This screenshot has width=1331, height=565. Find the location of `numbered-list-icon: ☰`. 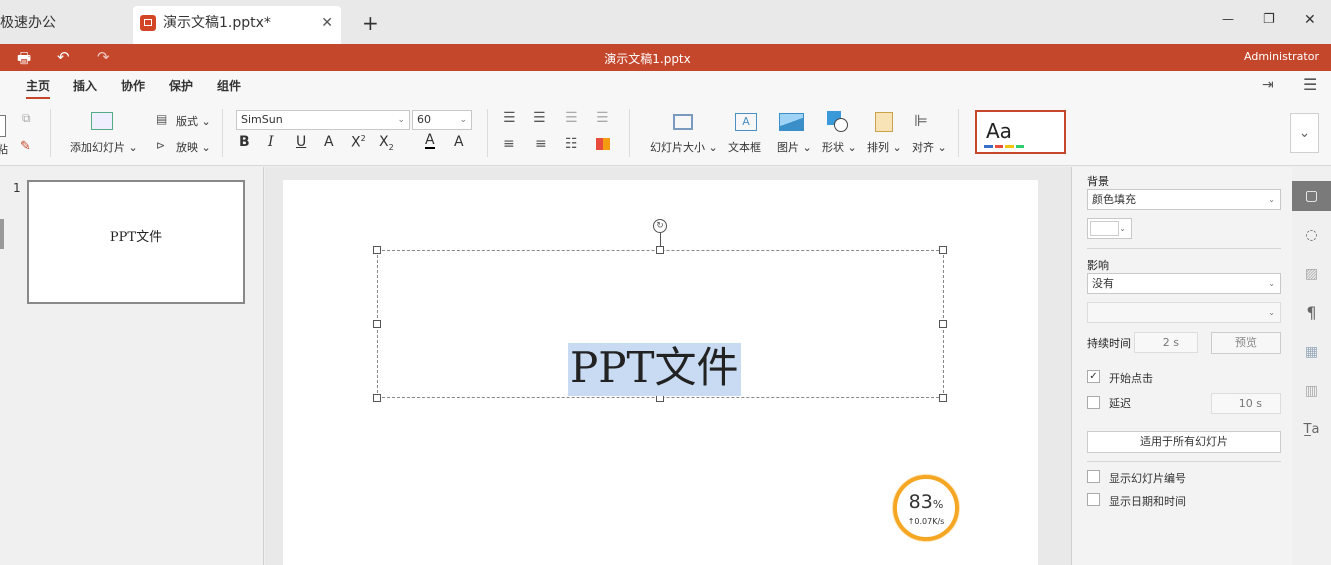

numbered-list-icon: ☰ is located at coordinates (539, 118).